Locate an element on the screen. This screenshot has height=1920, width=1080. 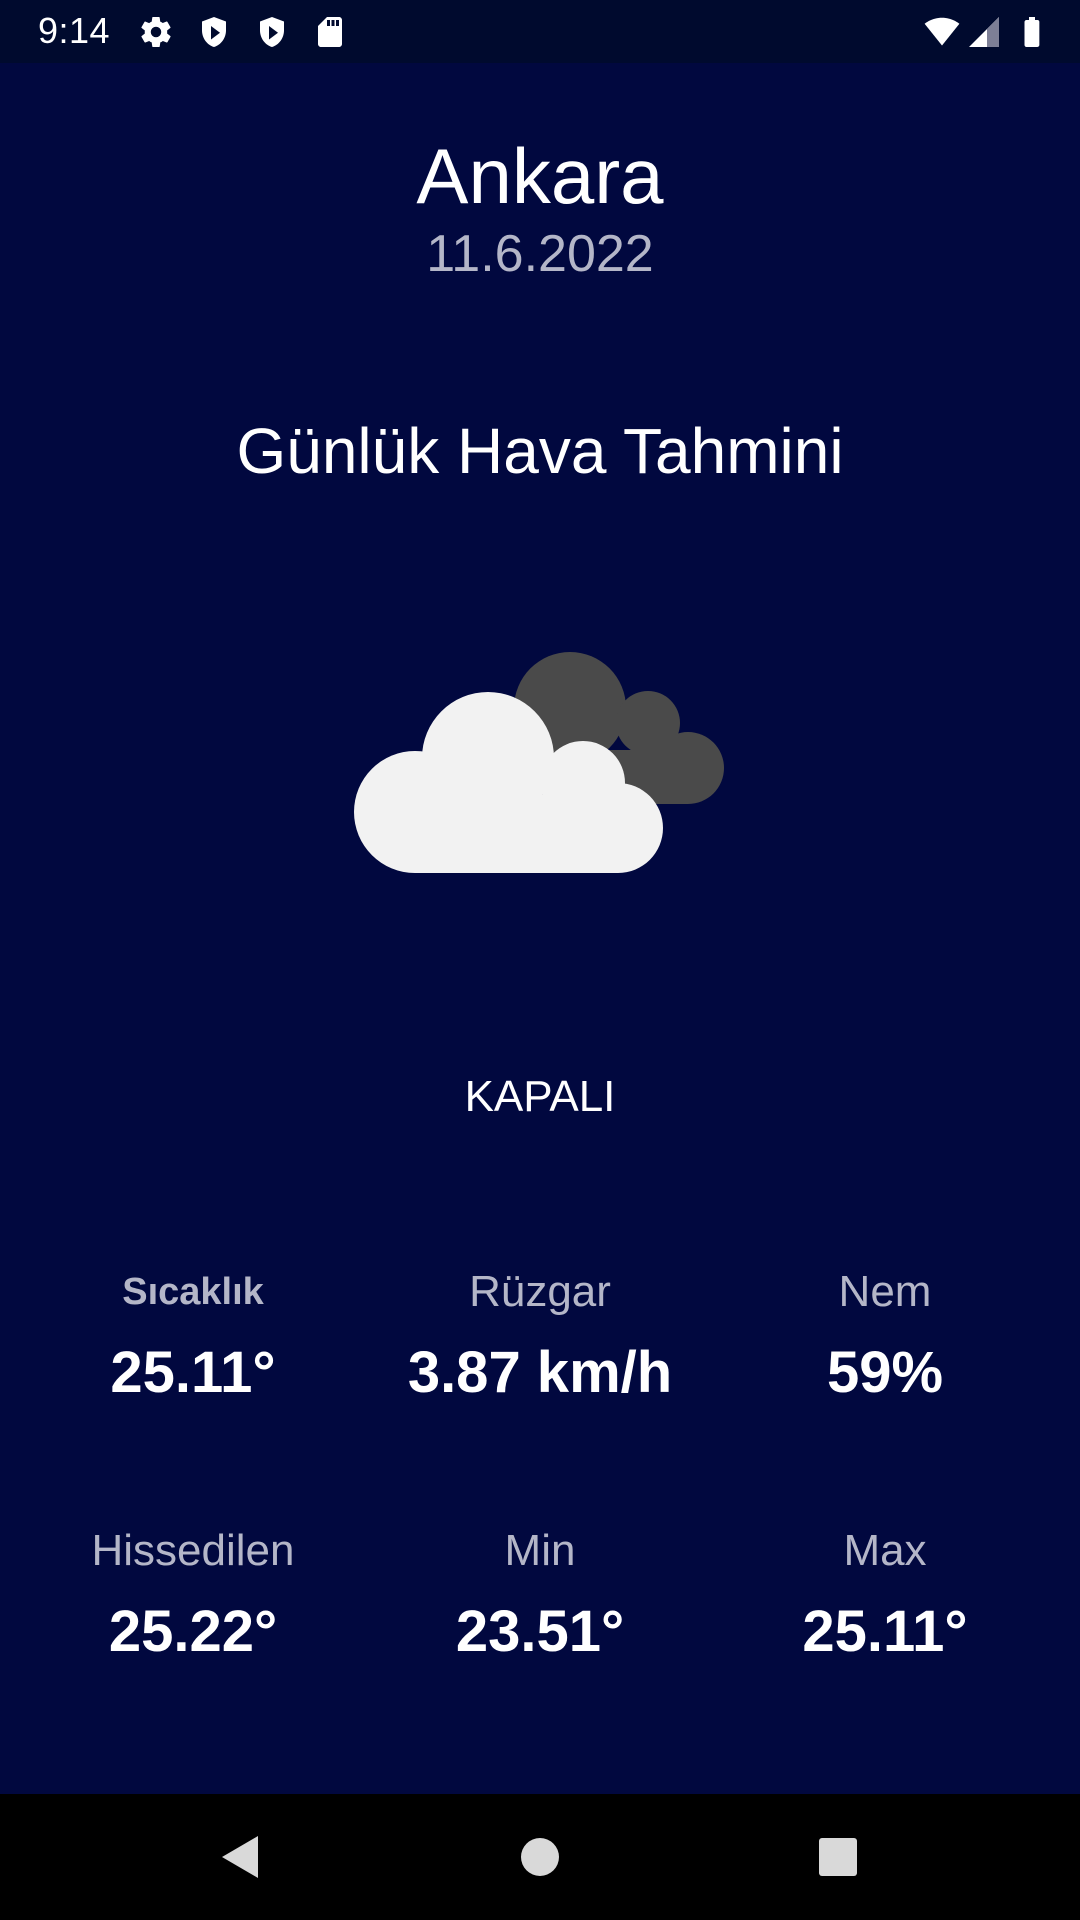
back-icon is located at coordinates (240, 1857).